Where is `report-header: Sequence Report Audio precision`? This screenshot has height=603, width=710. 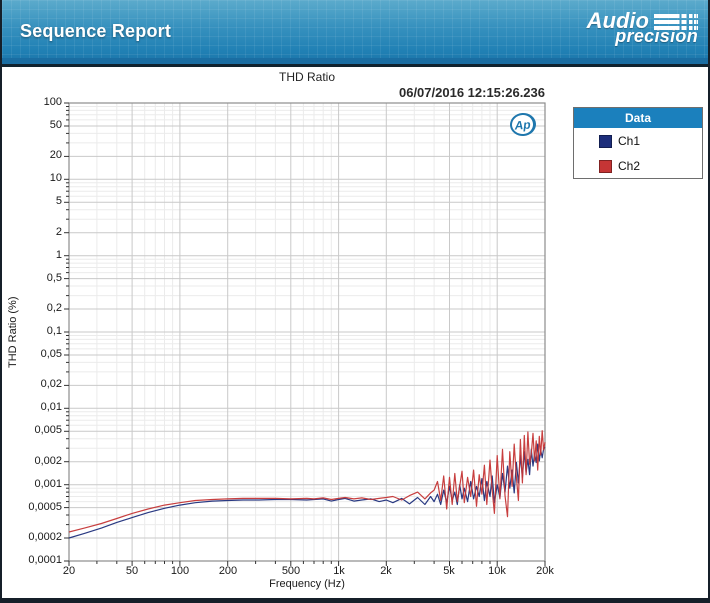
report-header: Sequence Report Audio precision is located at coordinates (355, 33).